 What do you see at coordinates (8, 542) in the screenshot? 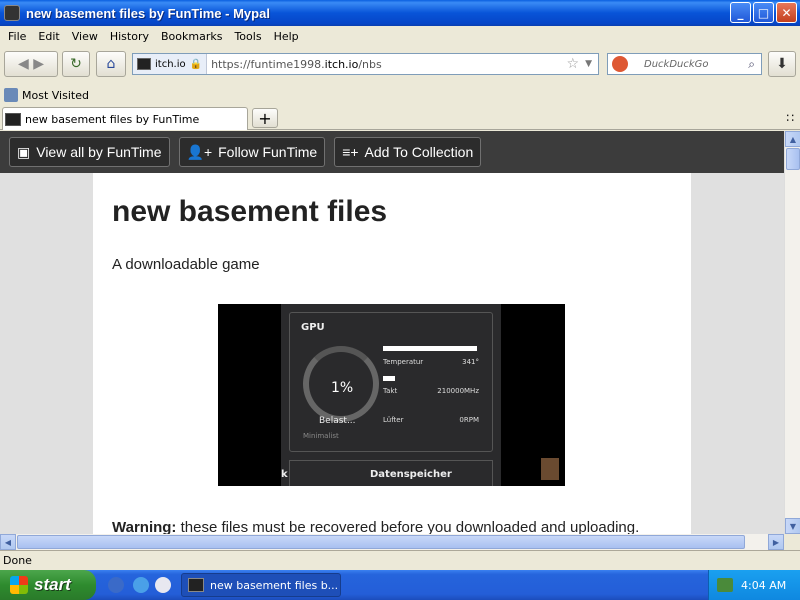
I see `scroll-left-icon: ◀` at bounding box center [8, 542].